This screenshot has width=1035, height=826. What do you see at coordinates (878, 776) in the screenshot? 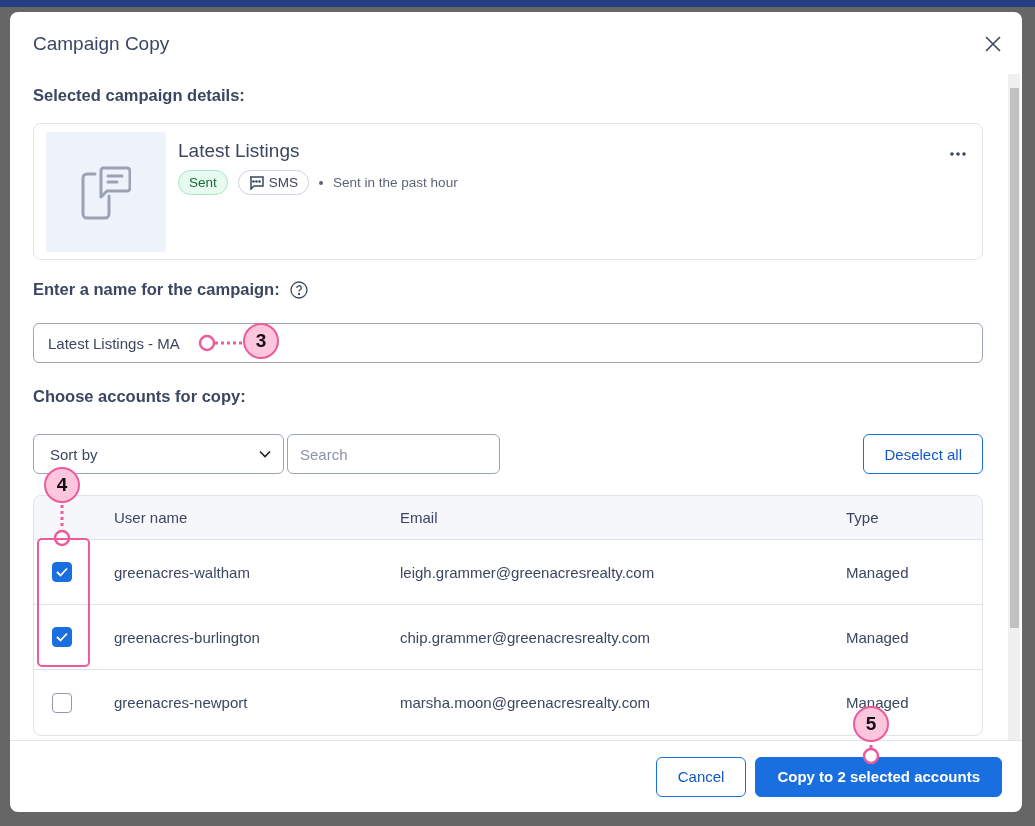
I see `copy-button: Copy to 2 selected accounts` at bounding box center [878, 776].